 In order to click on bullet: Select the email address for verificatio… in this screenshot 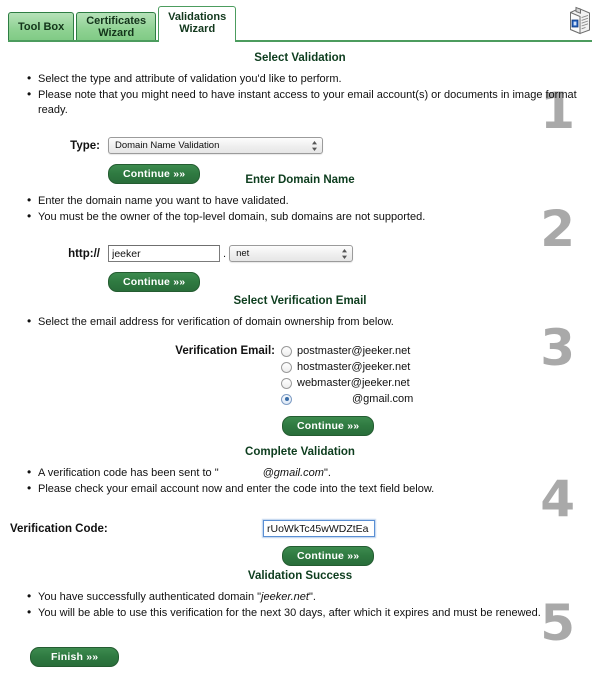, I will do `click(308, 322)`.